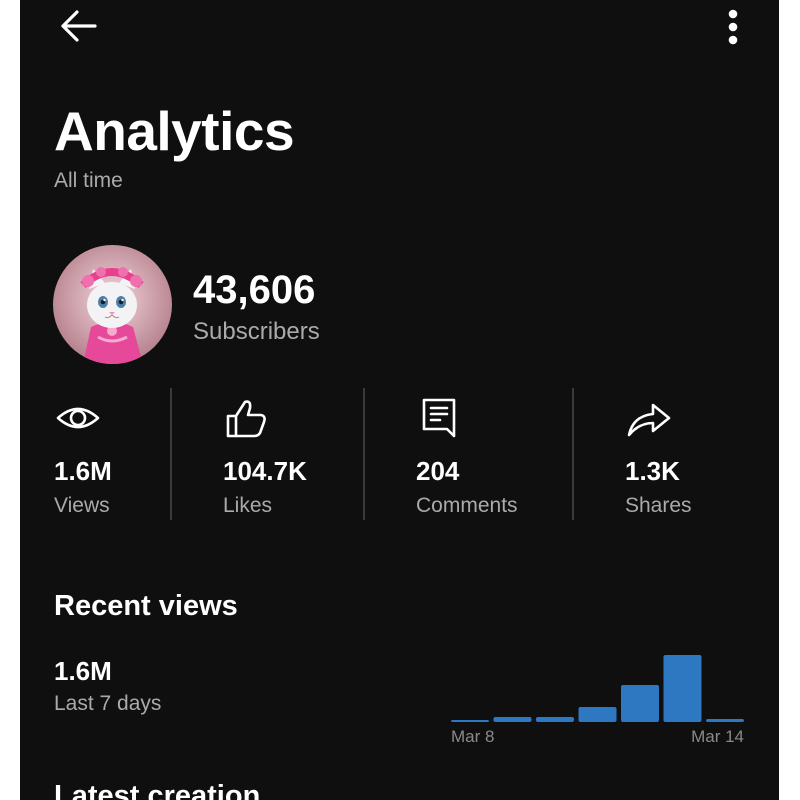  I want to click on arrow-left-icon, so click(79, 26).